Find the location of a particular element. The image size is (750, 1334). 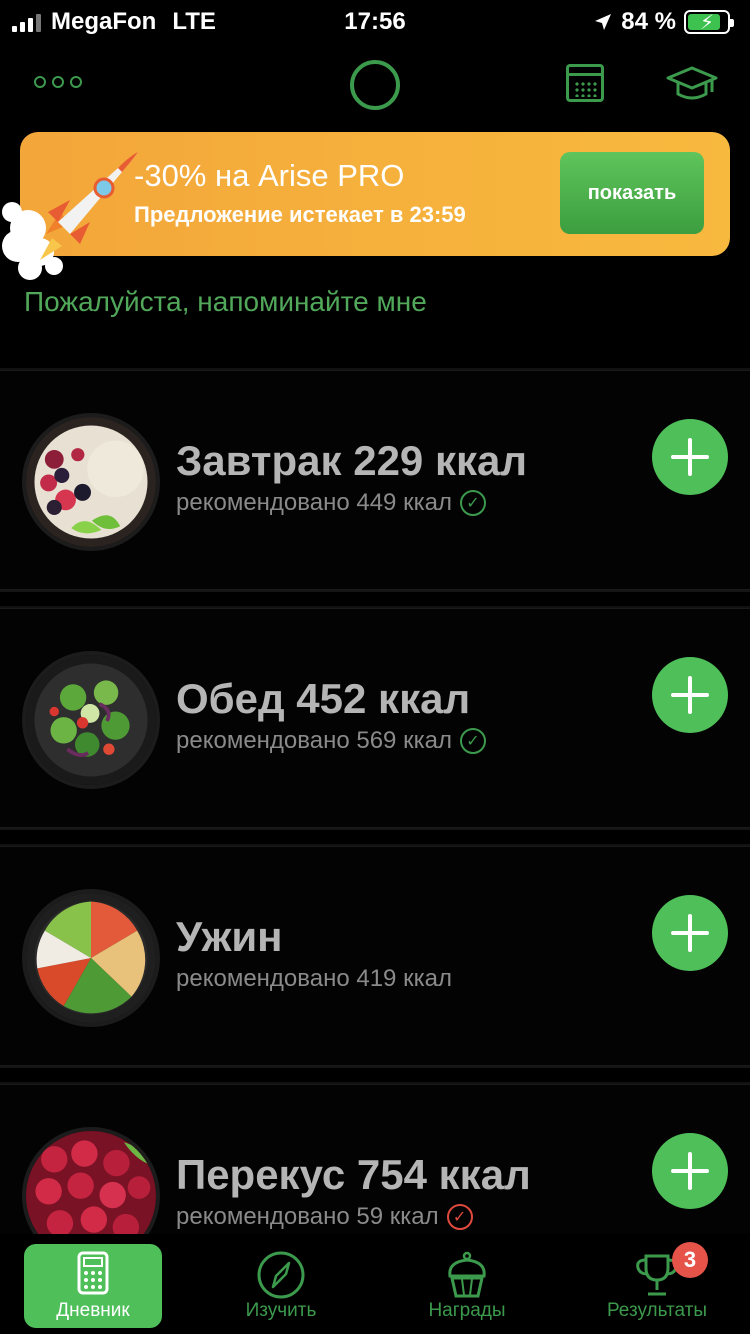

dinner-image is located at coordinates (91, 958).